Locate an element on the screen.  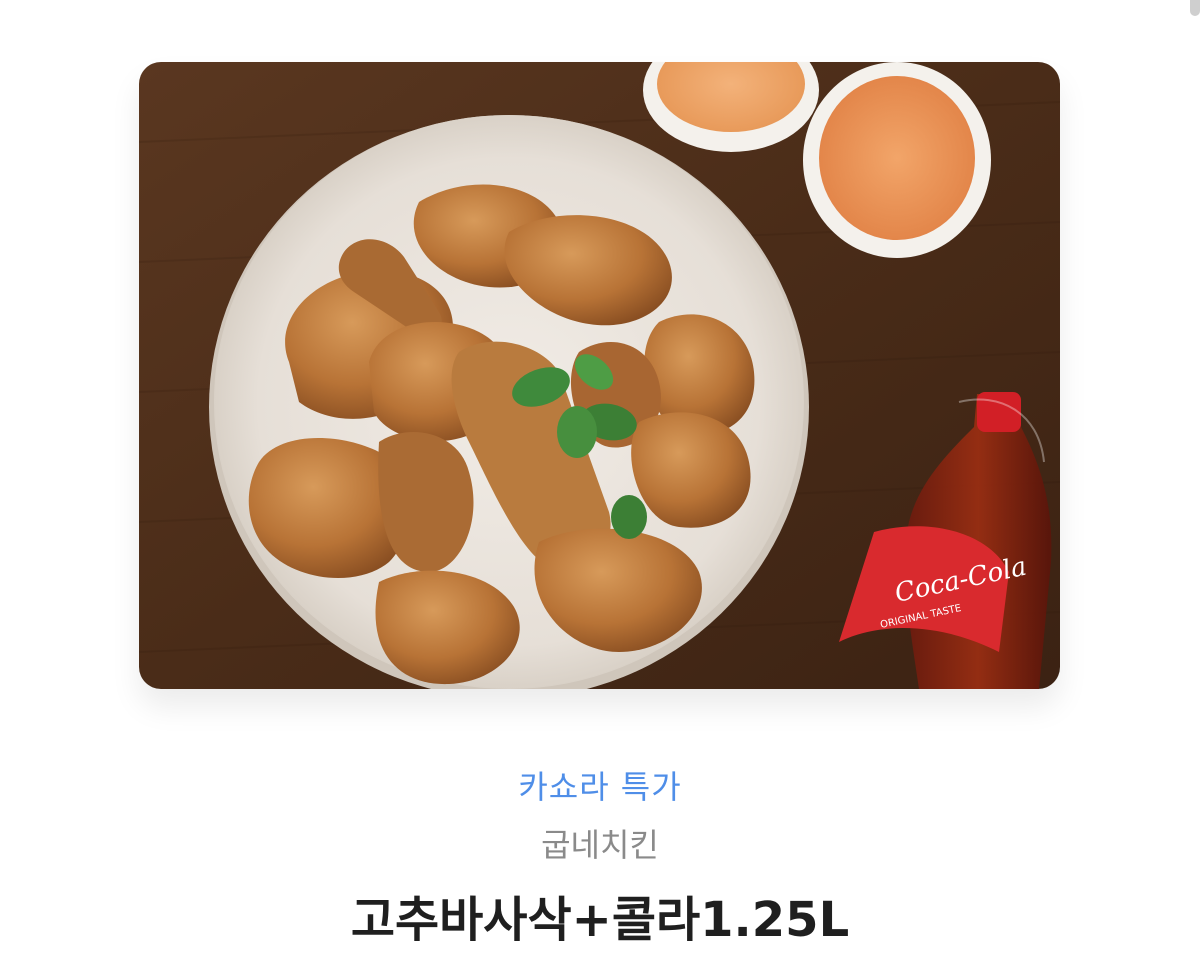
brand-name: 굽네치킨 is located at coordinates (600, 843).